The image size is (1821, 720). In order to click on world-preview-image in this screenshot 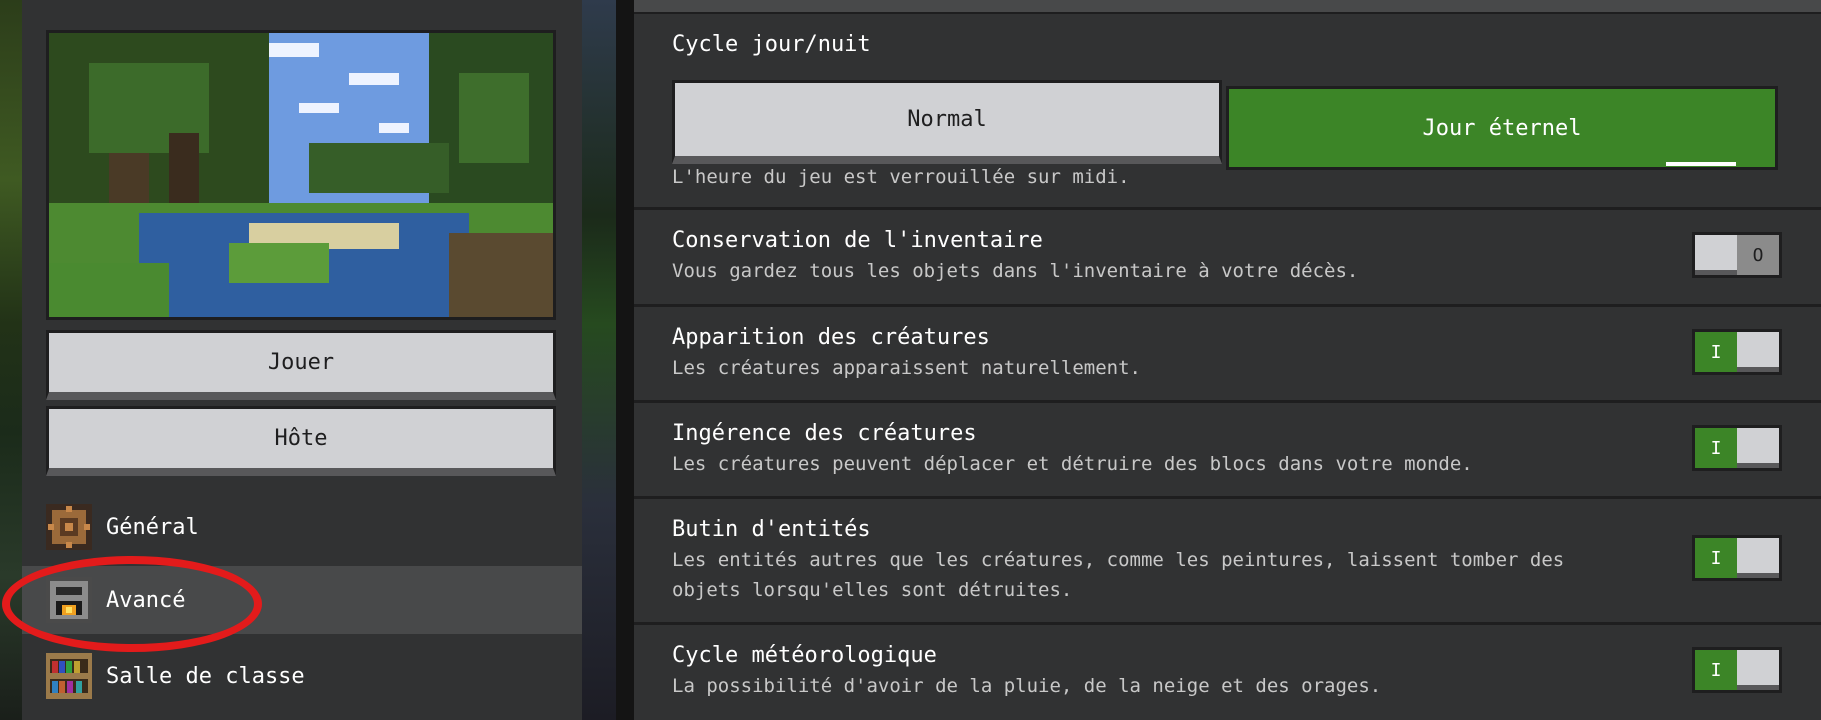, I will do `click(301, 175)`.